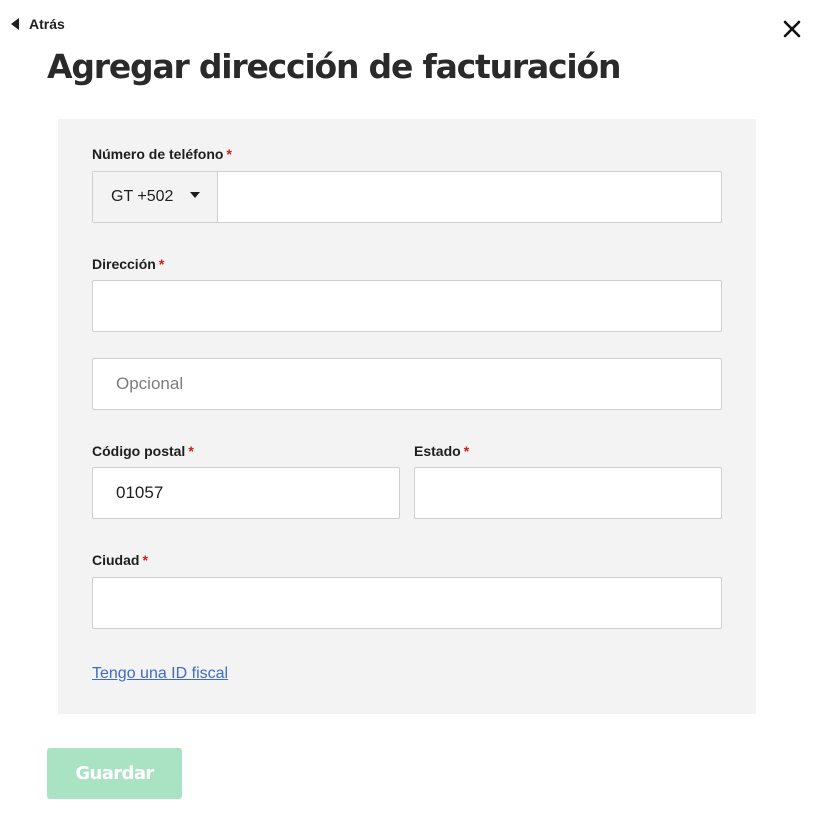 The height and width of the screenshot is (829, 820). I want to click on address-input, so click(407, 306).